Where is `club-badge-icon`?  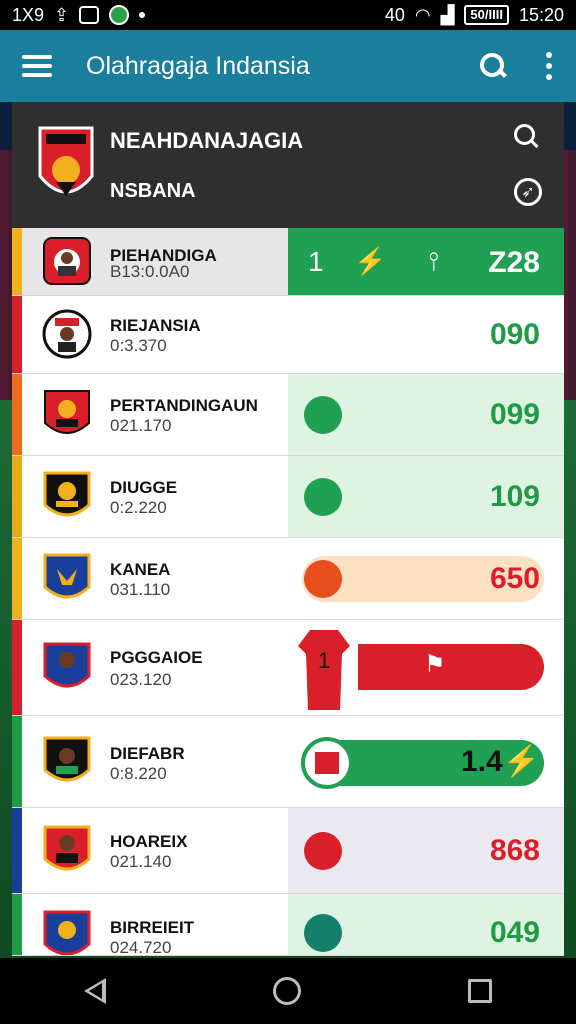
club-badge-icon is located at coordinates (327, 763).